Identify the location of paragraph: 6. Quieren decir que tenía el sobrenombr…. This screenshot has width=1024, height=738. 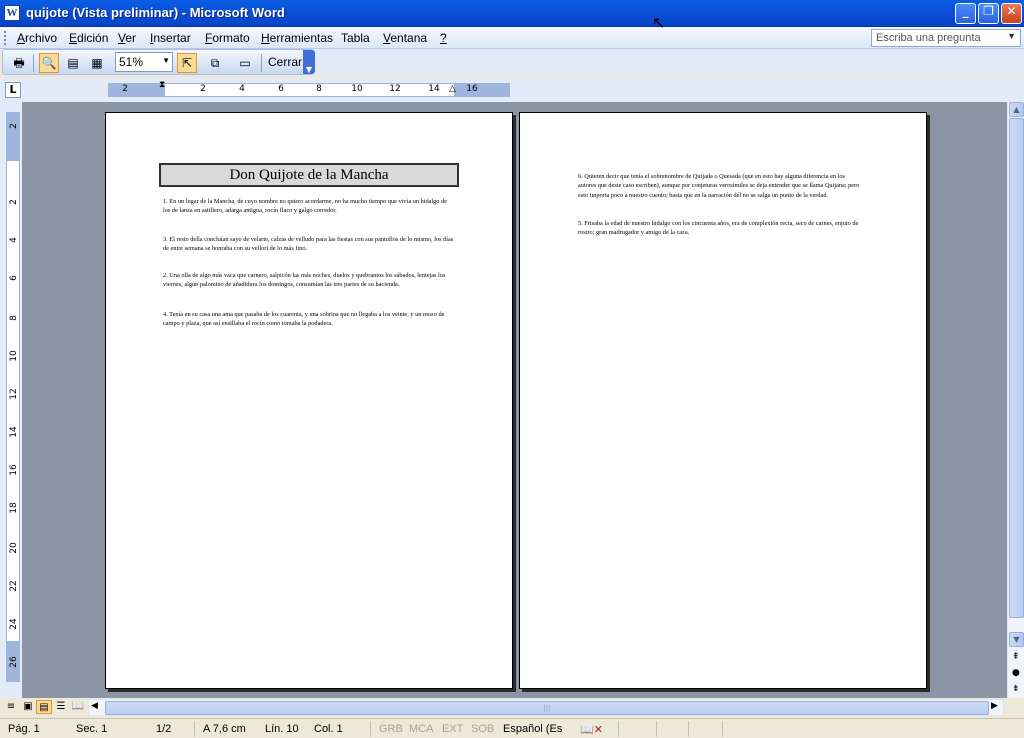
(719, 186).